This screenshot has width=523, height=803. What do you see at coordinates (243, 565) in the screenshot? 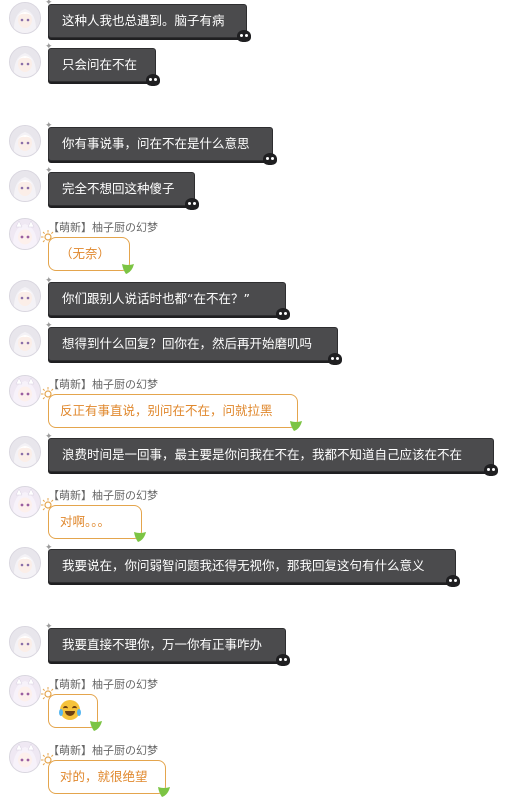
I see `message-text: 我要说在，你问弱智问题我还得无视你，那我回复这句有什么意义` at bounding box center [243, 565].